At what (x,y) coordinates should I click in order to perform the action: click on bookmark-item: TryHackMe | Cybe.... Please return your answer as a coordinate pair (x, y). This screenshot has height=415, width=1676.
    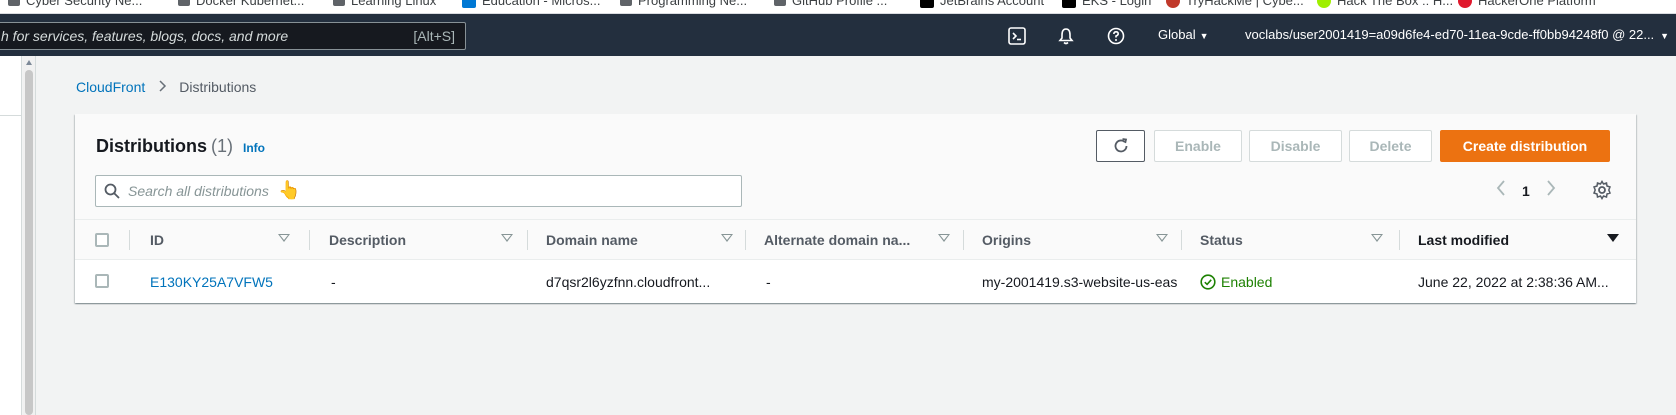
    Looking at the image, I should click on (1235, 4).